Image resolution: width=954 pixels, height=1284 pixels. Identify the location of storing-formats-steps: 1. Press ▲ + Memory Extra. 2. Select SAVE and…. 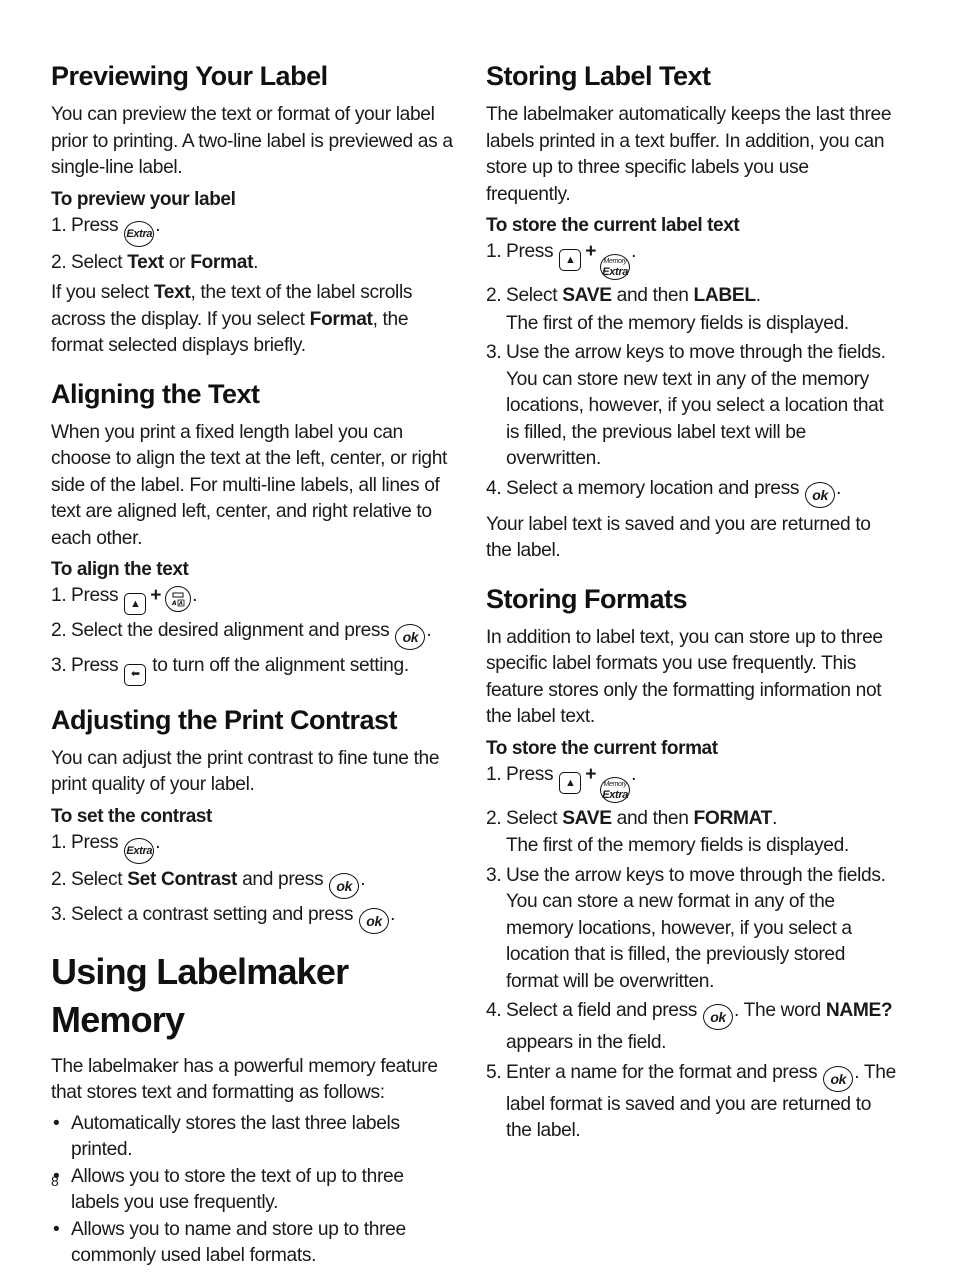
(691, 797).